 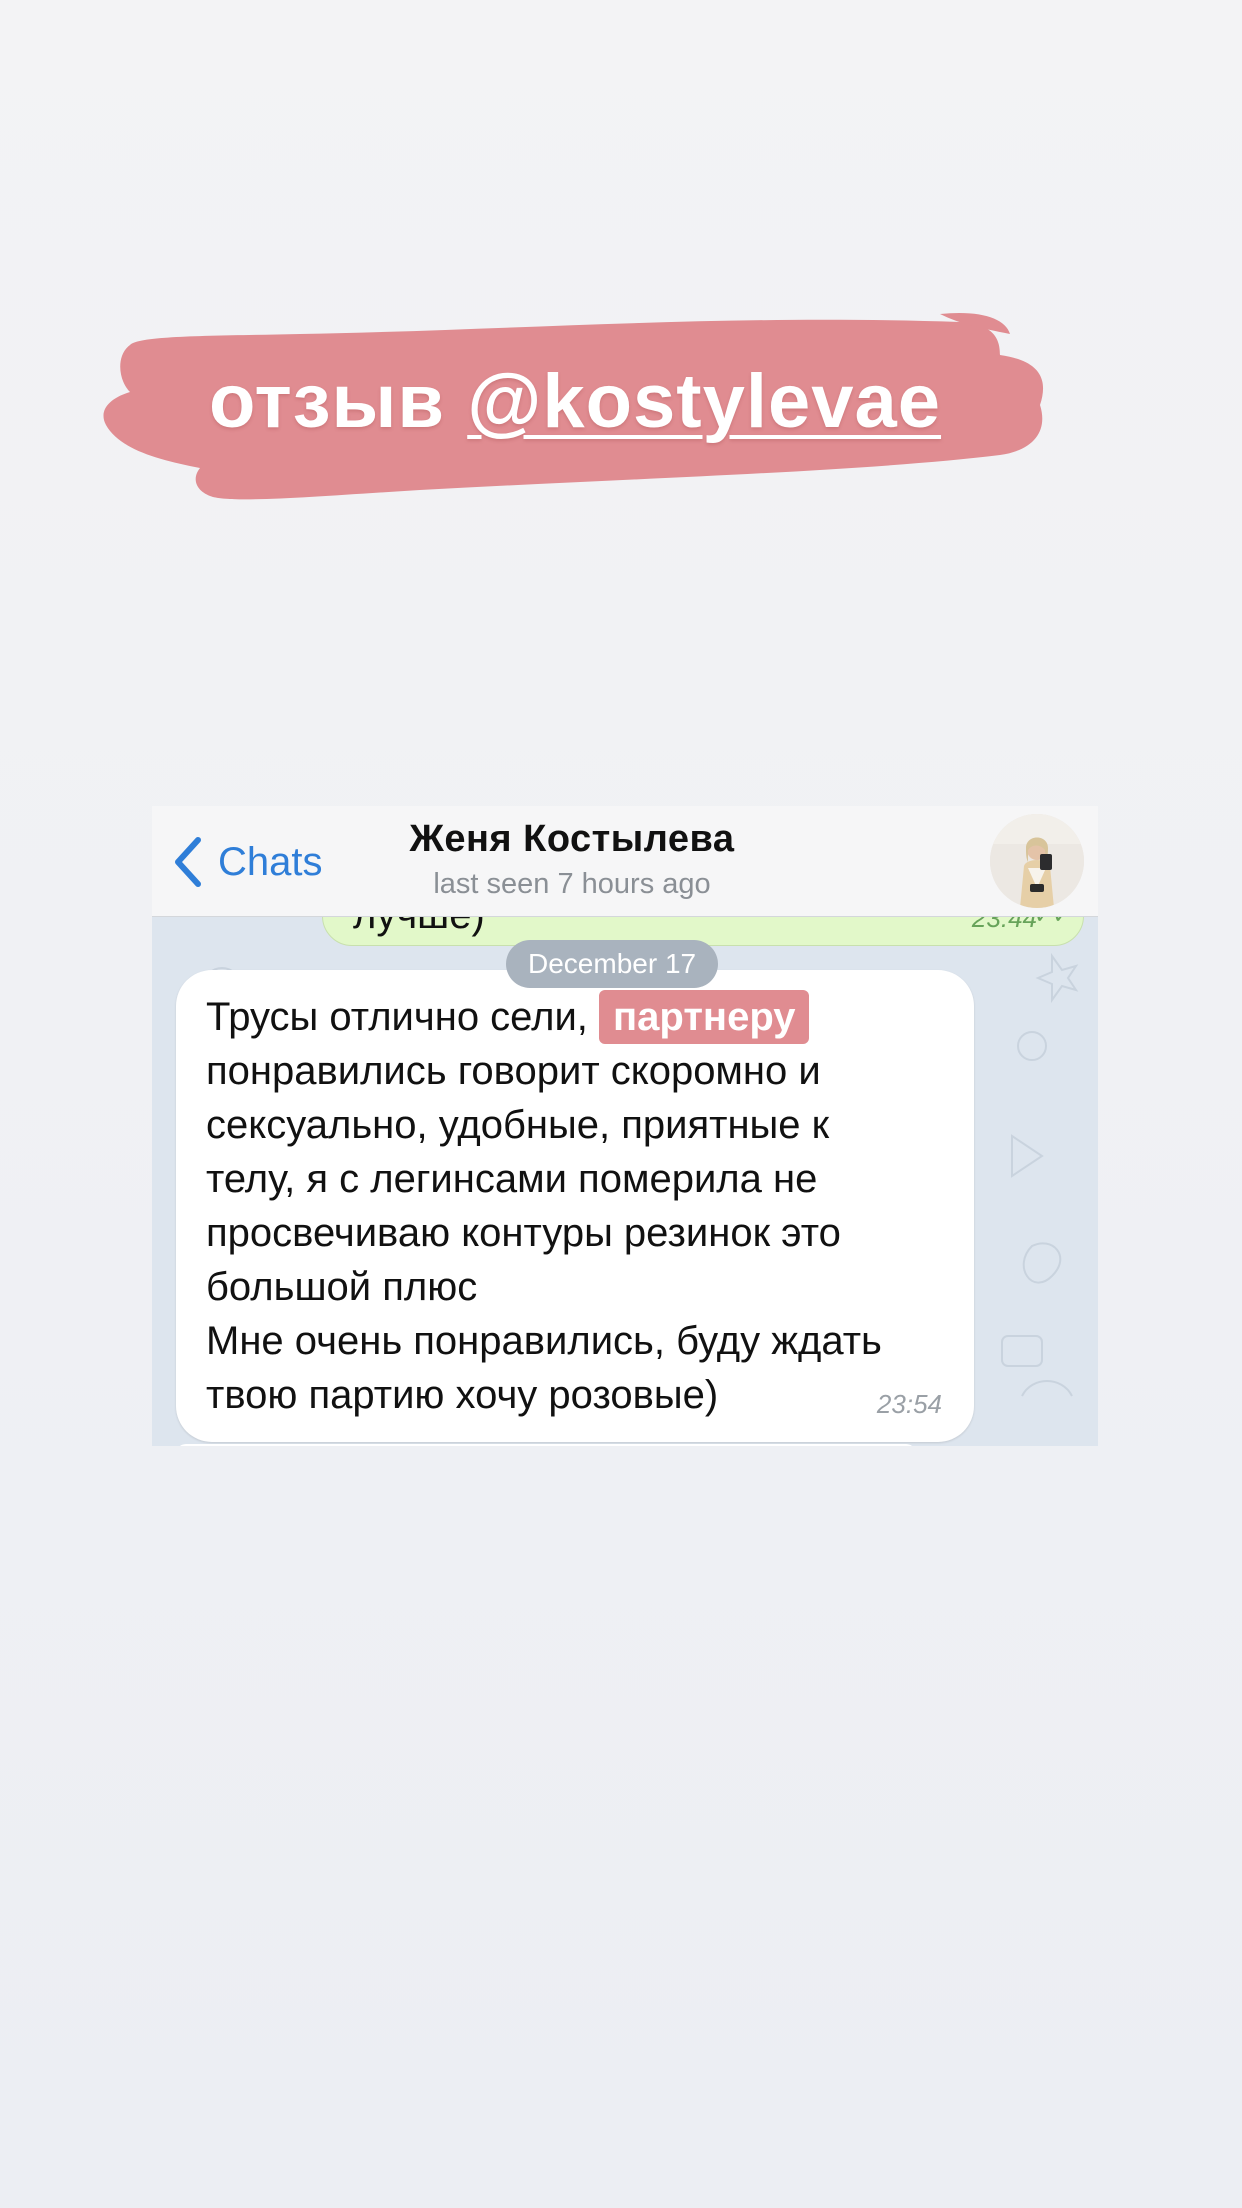 What do you see at coordinates (572, 884) in the screenshot?
I see `chat-status: last seen 7 hours ago` at bounding box center [572, 884].